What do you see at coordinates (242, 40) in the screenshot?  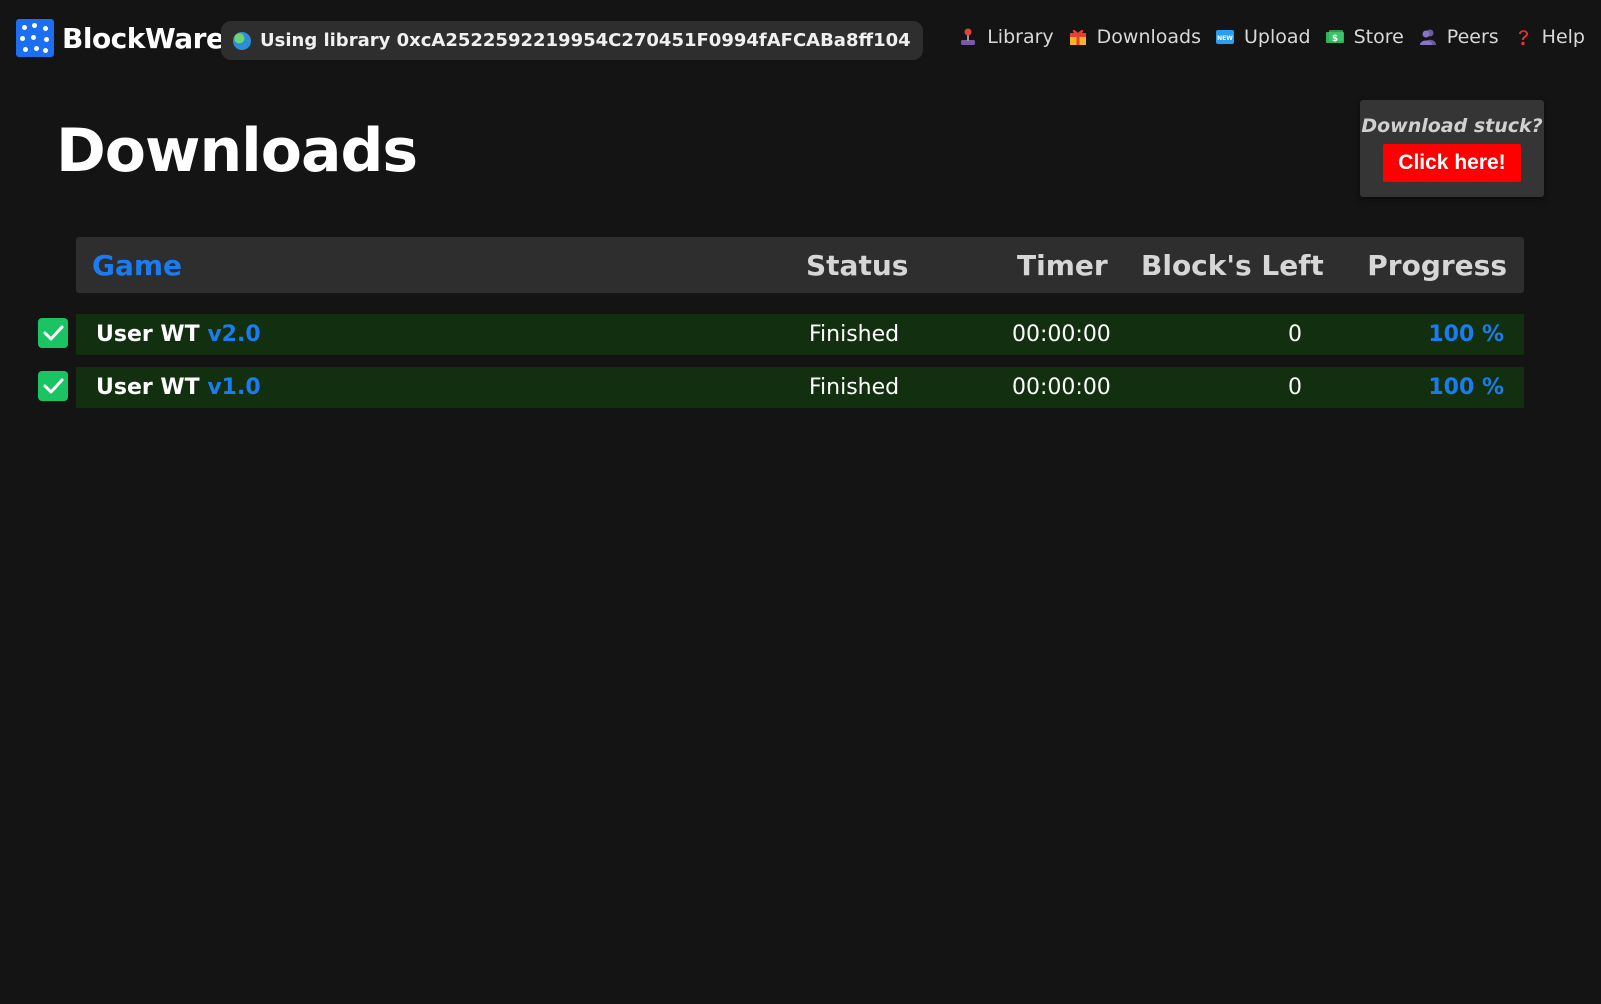 I see `globe-icon` at bounding box center [242, 40].